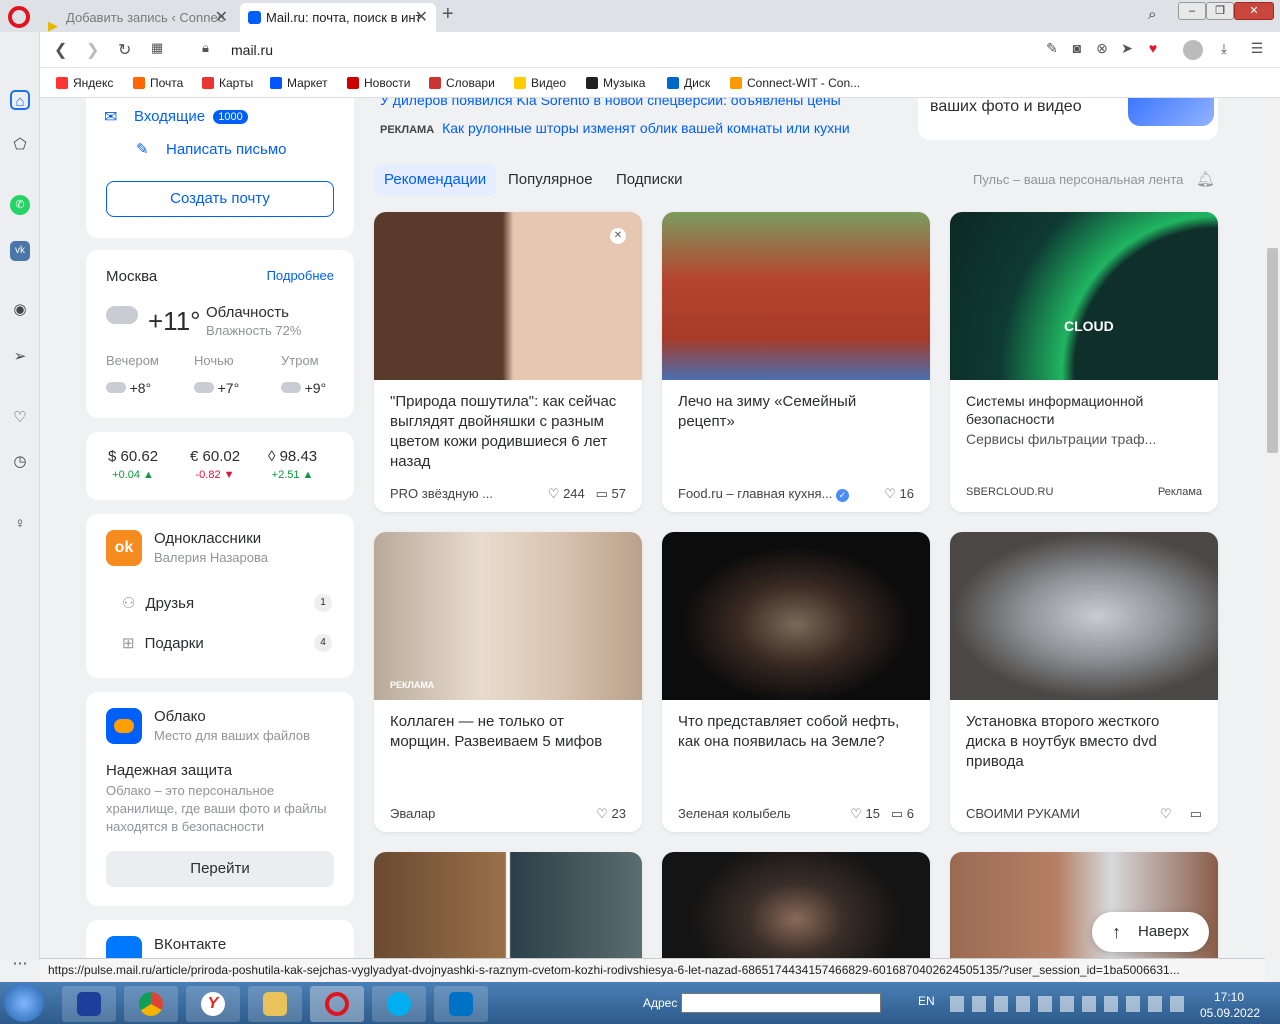 The height and width of the screenshot is (1024, 1280). I want to click on create-mail-button: Создать почту, so click(220, 199).